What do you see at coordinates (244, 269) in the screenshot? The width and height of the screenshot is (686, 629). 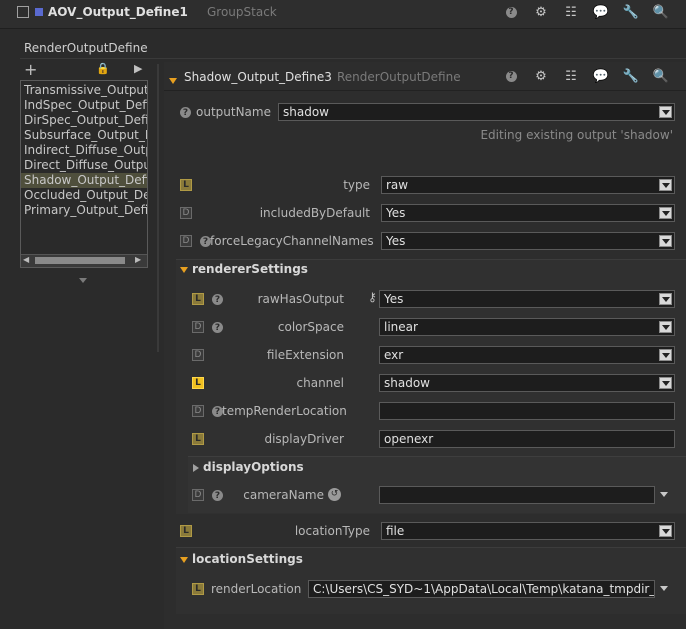 I see `rendererSettings-header: rendererSettings` at bounding box center [244, 269].